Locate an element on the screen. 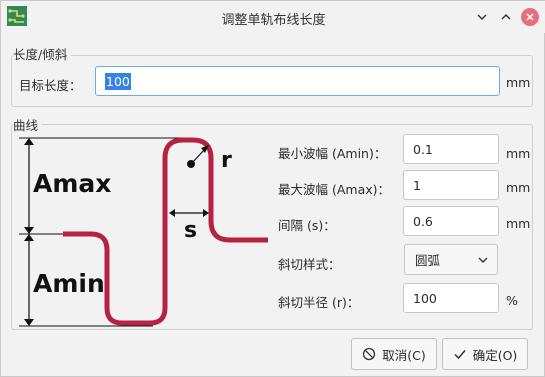  s-label: s is located at coordinates (190, 230).